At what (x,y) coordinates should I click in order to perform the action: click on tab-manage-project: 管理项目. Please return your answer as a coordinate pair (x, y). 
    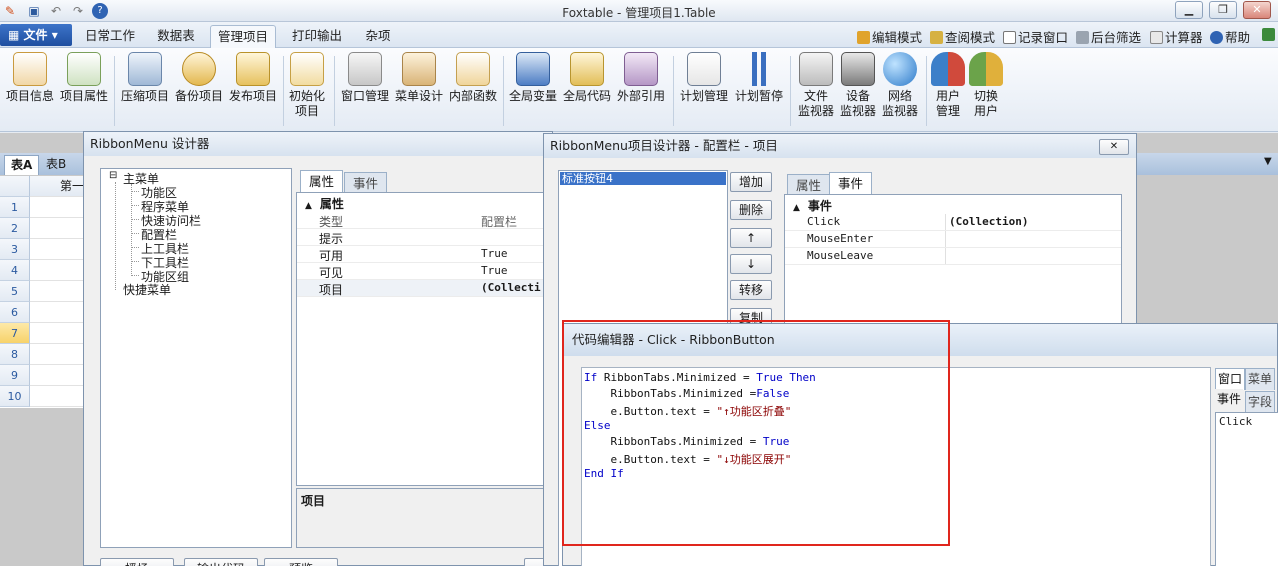
    Looking at the image, I should click on (243, 36).